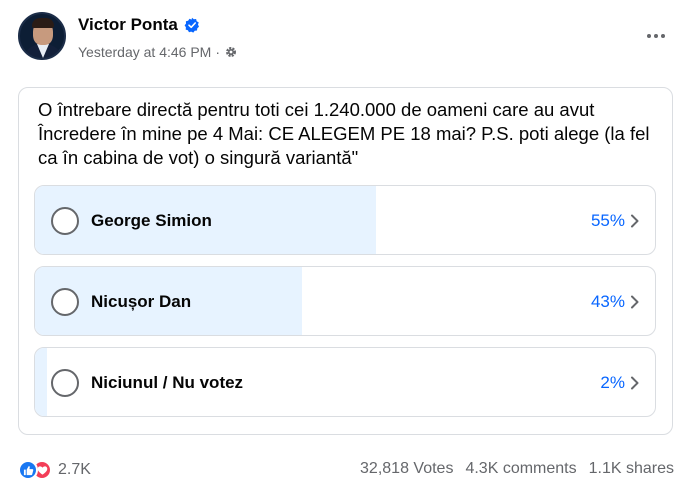 The height and width of the screenshot is (494, 688). I want to click on avatar-hair, so click(43, 23).